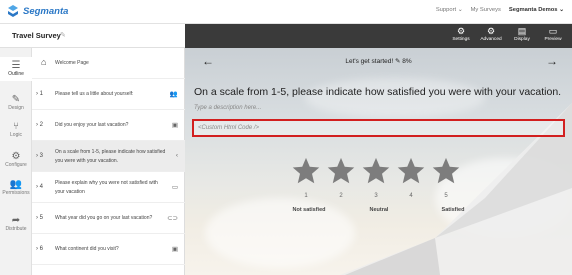 This screenshot has height=275, width=572. Describe the element at coordinates (16, 220) in the screenshot. I see `share-icon: ➦` at that location.